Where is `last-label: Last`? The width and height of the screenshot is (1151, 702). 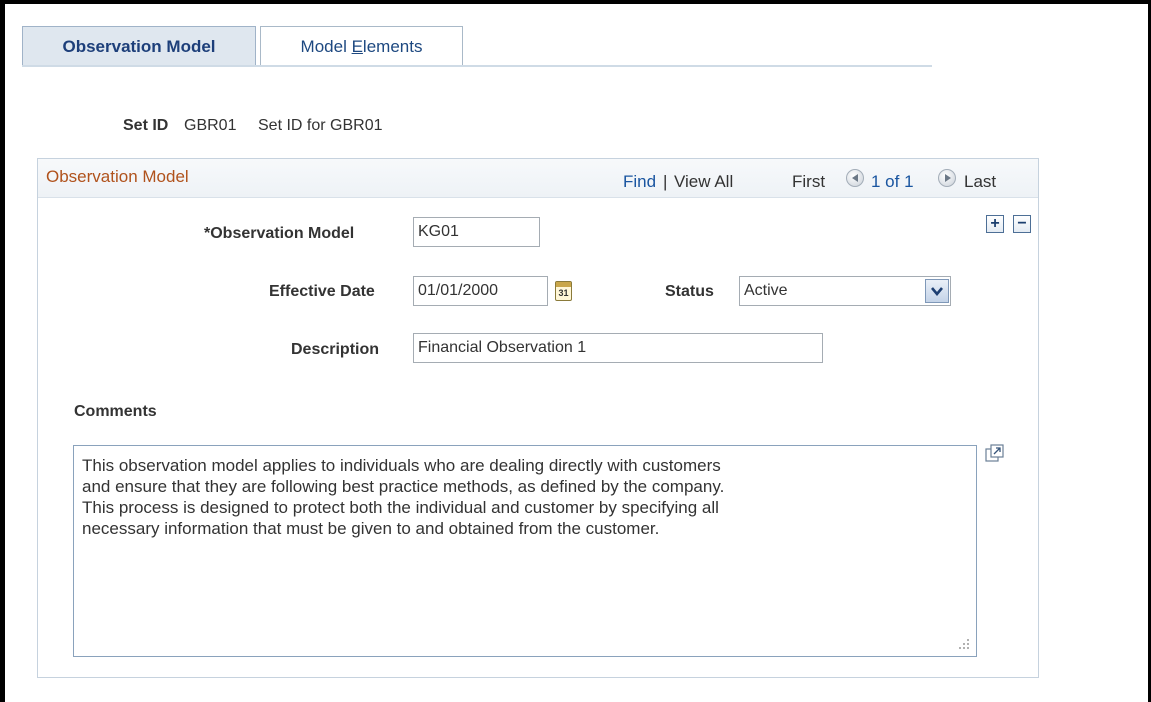
last-label: Last is located at coordinates (980, 181).